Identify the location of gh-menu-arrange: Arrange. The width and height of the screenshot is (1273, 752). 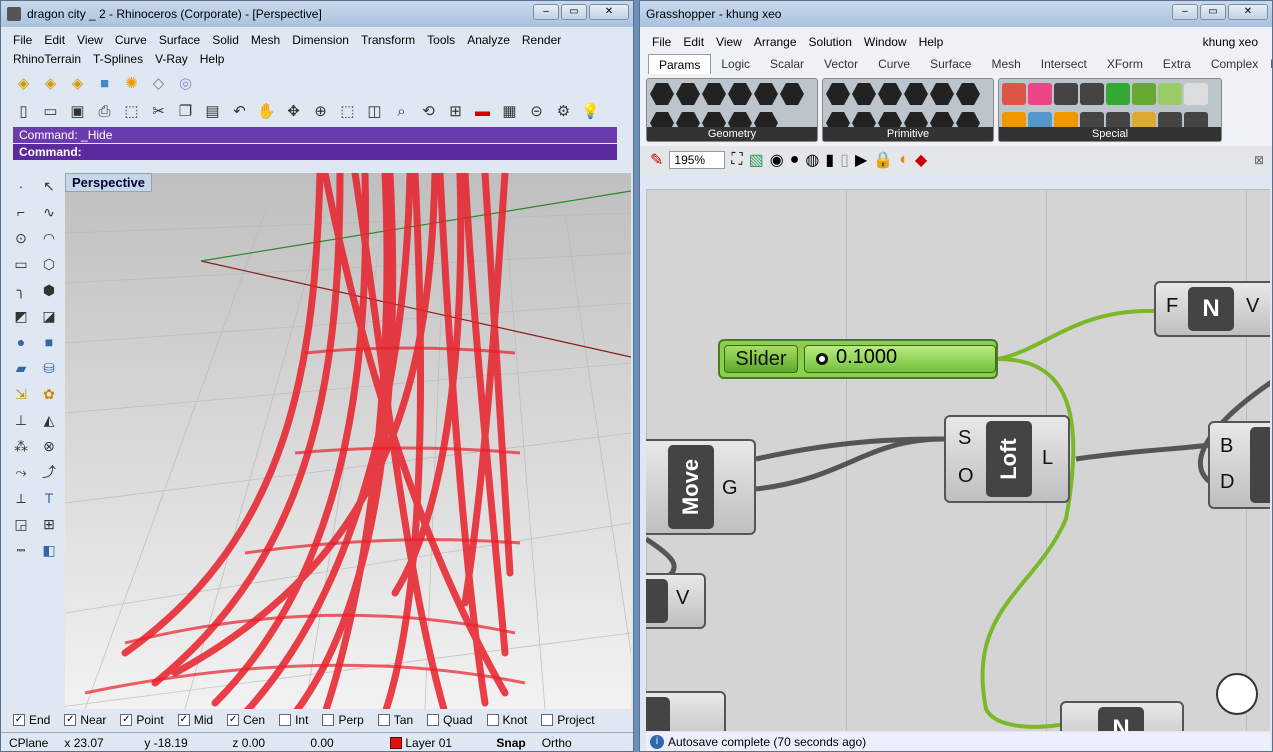
(775, 42).